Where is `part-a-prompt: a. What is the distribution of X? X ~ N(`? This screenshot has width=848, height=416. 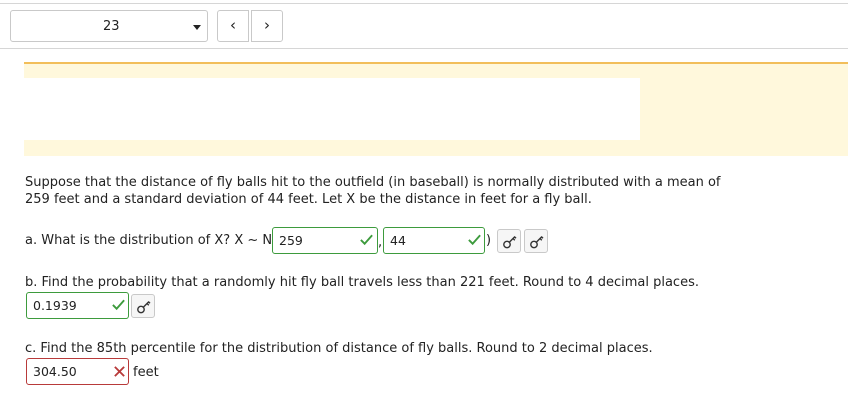 part-a-prompt: a. What is the distribution of X? X ~ N( is located at coordinates (151, 240).